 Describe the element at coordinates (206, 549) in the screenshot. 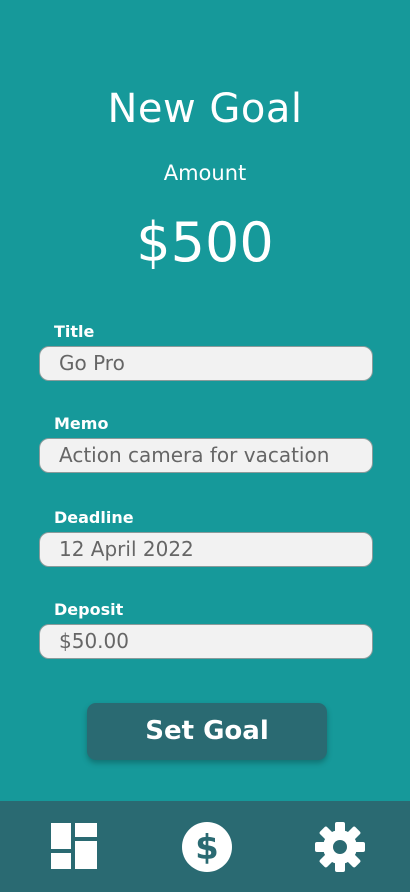

I see `deadline-field: 12 April 2022` at that location.